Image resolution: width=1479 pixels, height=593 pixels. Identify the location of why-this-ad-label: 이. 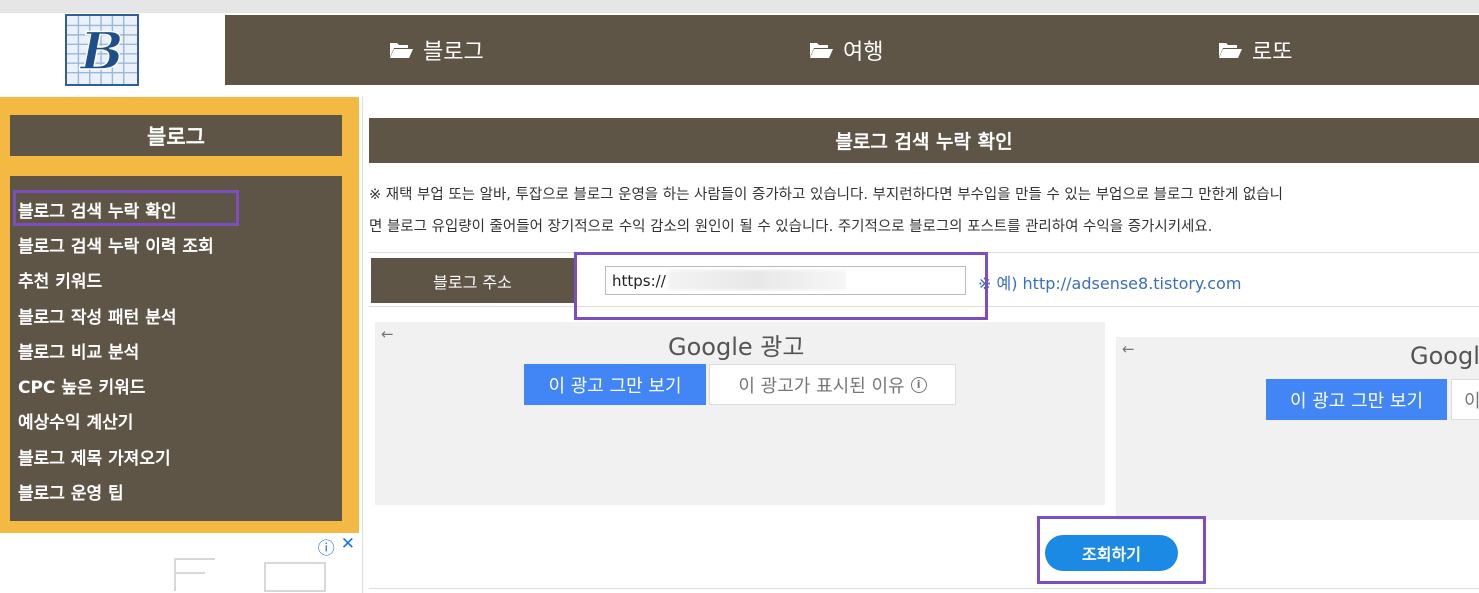
(1471, 401).